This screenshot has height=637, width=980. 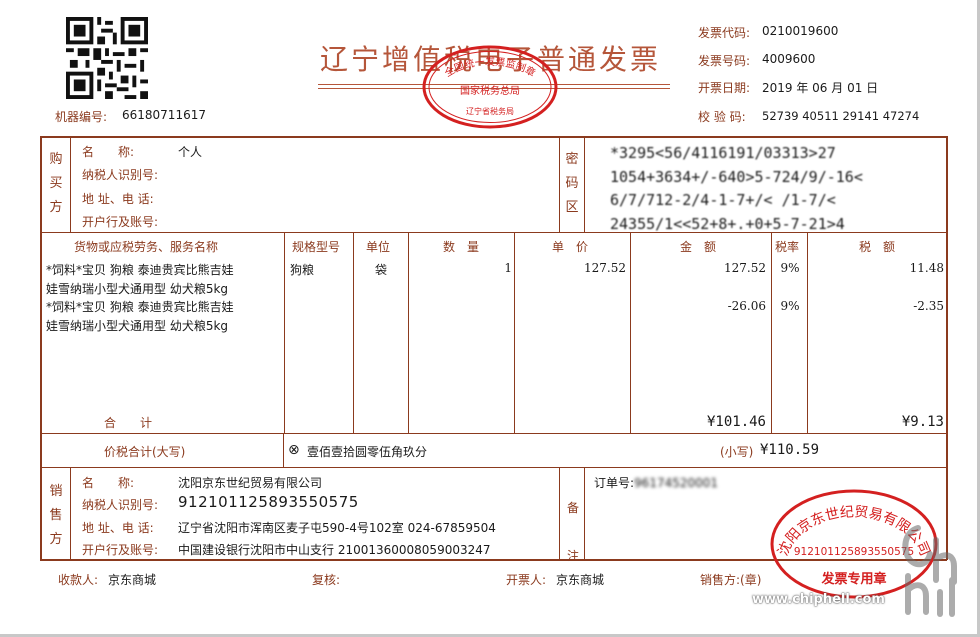 I want to click on order-number-value: 96174520001, so click(x=676, y=483).